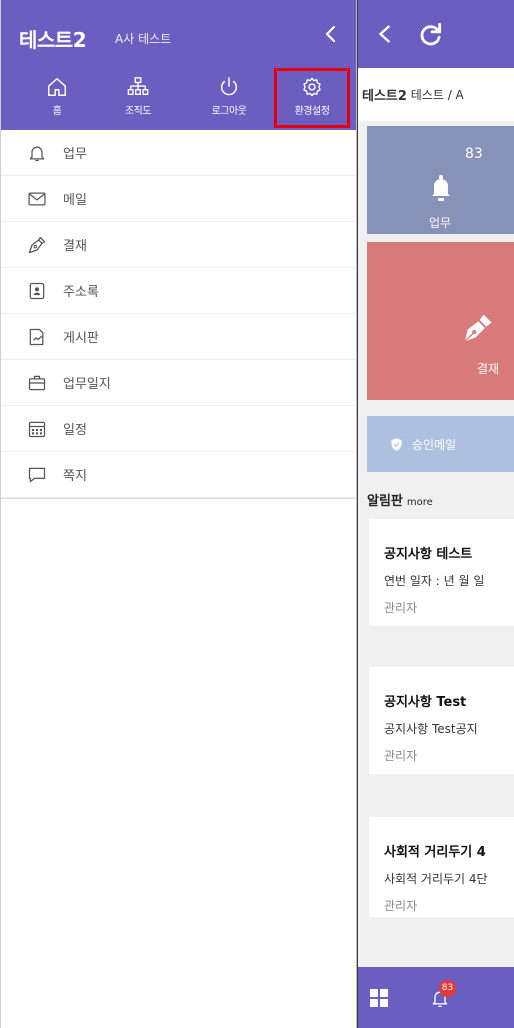  Describe the element at coordinates (37, 382) in the screenshot. I see `briefcase-icon` at that location.